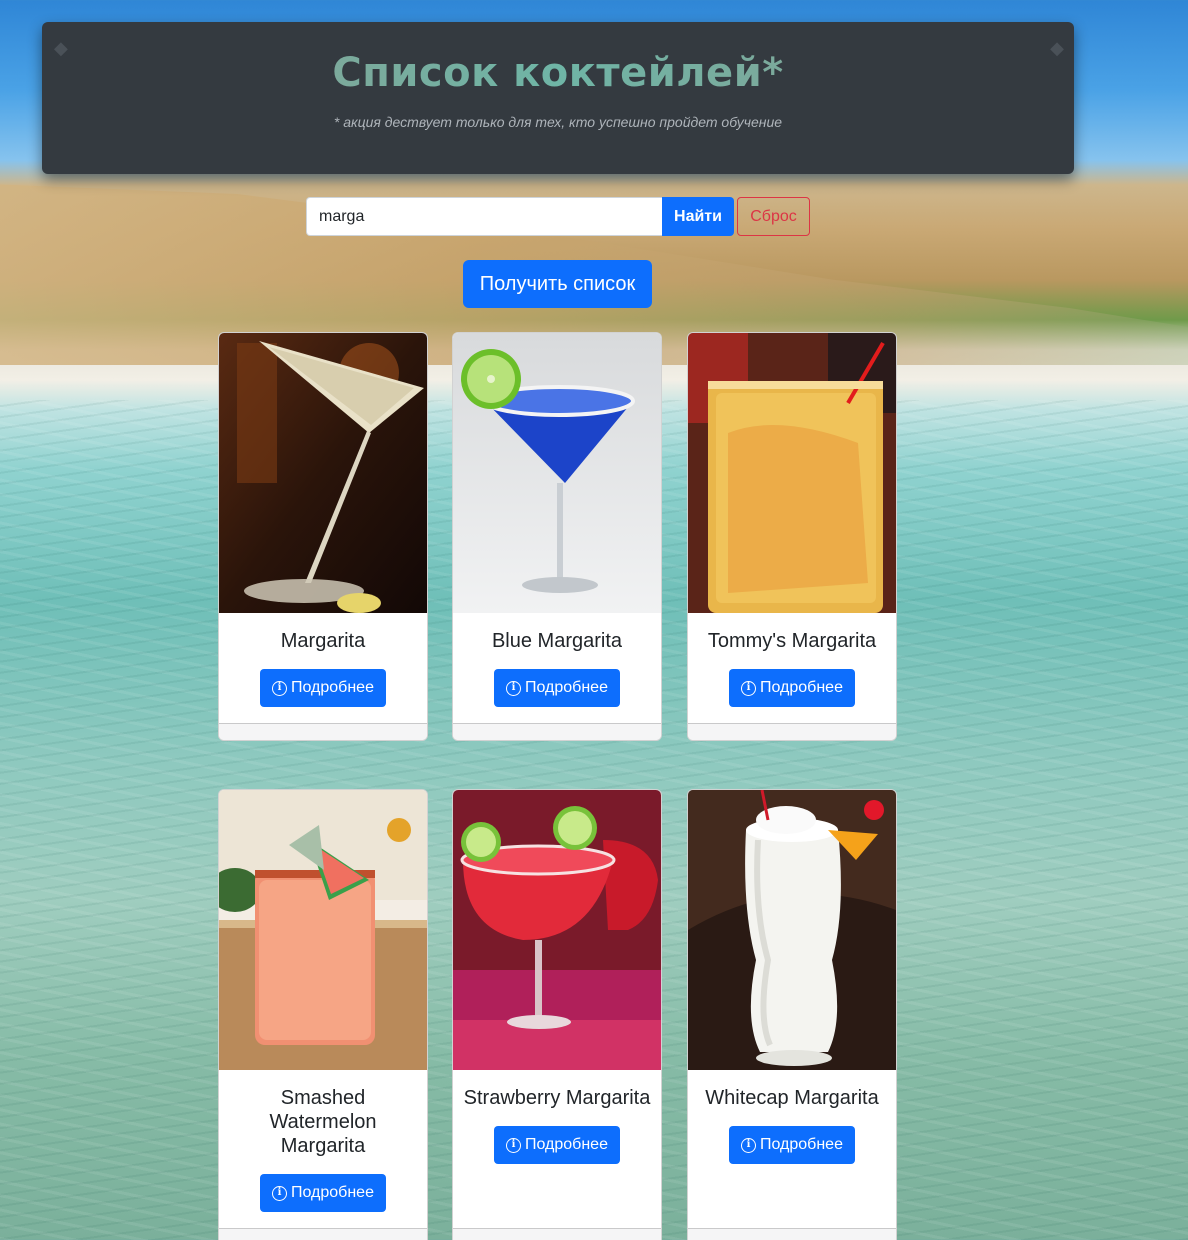 This screenshot has width=1188, height=1240. I want to click on find-button: Найти, so click(698, 216).